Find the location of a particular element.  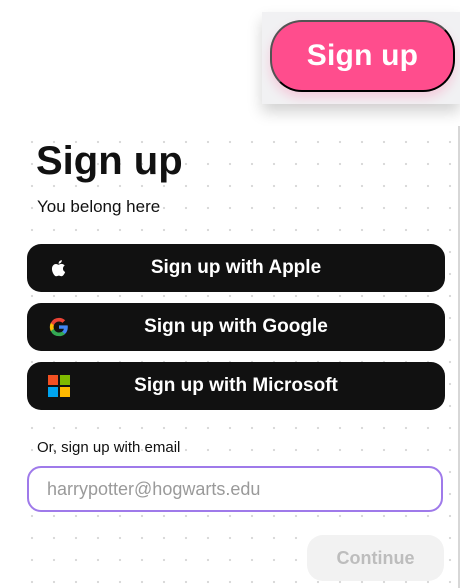

continue-button: Continue is located at coordinates (375, 558).